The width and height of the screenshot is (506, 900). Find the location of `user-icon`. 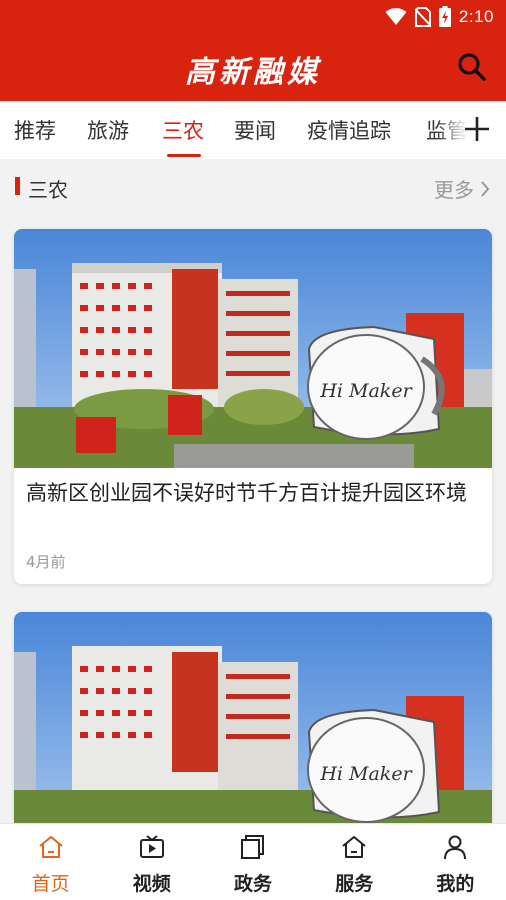

user-icon is located at coordinates (455, 847).